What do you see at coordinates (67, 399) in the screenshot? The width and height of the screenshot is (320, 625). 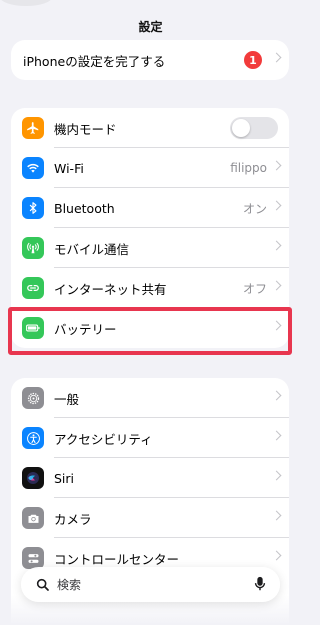 I see `general-label: 一般` at bounding box center [67, 399].